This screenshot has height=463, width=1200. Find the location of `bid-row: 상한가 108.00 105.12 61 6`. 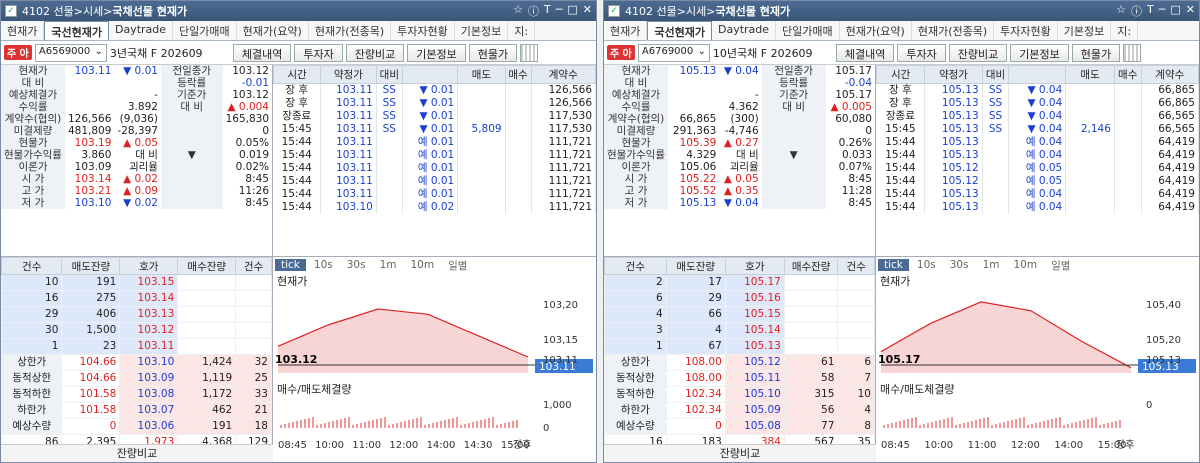

bid-row: 상한가 108.00 105.12 61 6 is located at coordinates (739, 362).